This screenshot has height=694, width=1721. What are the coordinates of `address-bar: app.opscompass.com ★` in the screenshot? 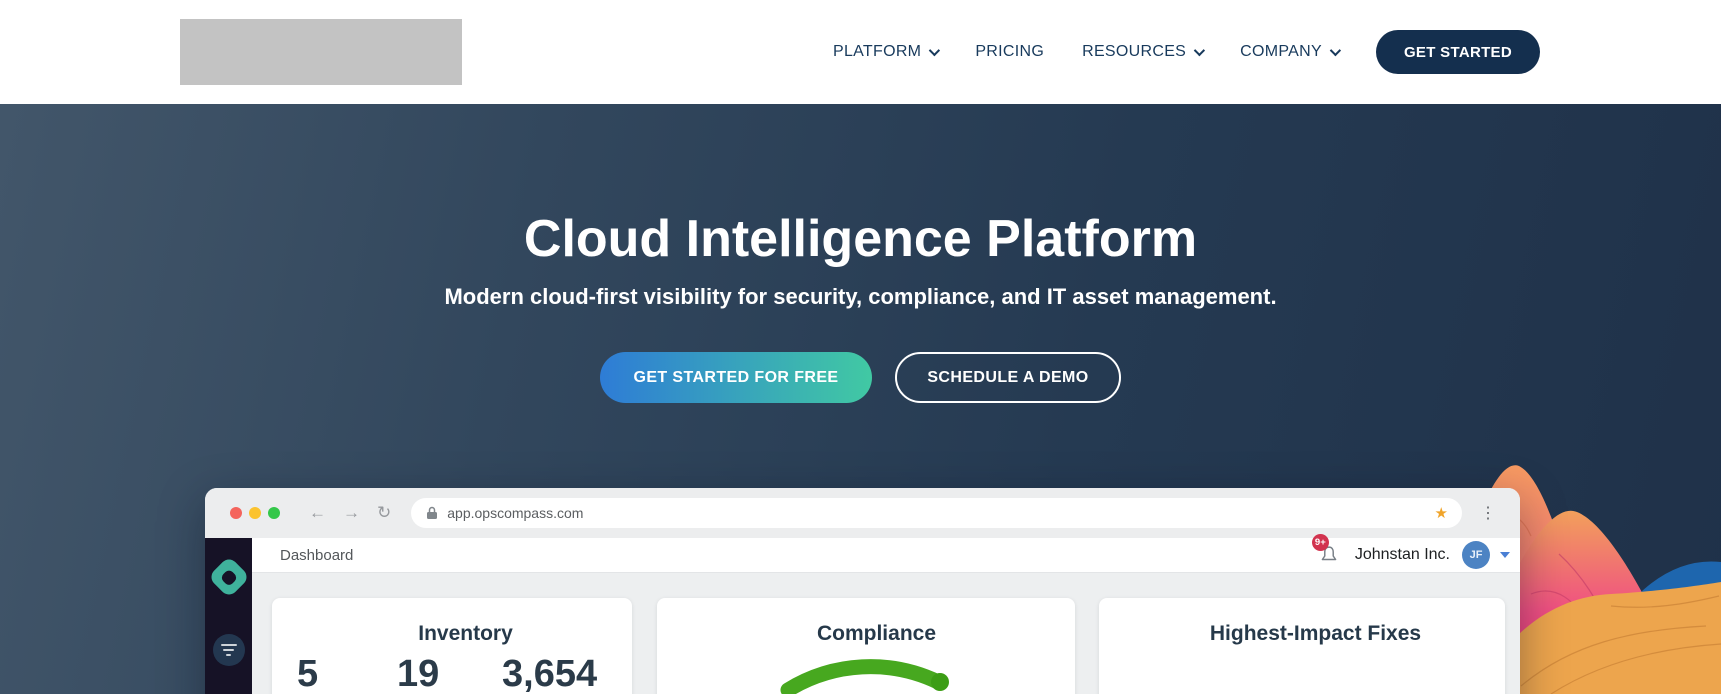 It's located at (936, 513).